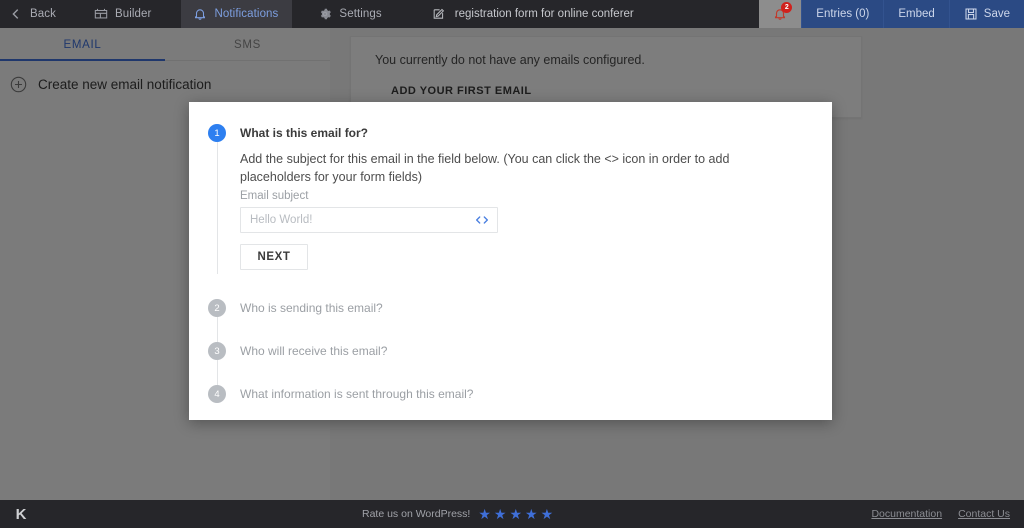 This screenshot has width=1024, height=528. I want to click on entries-button: Entries (0), so click(842, 14).